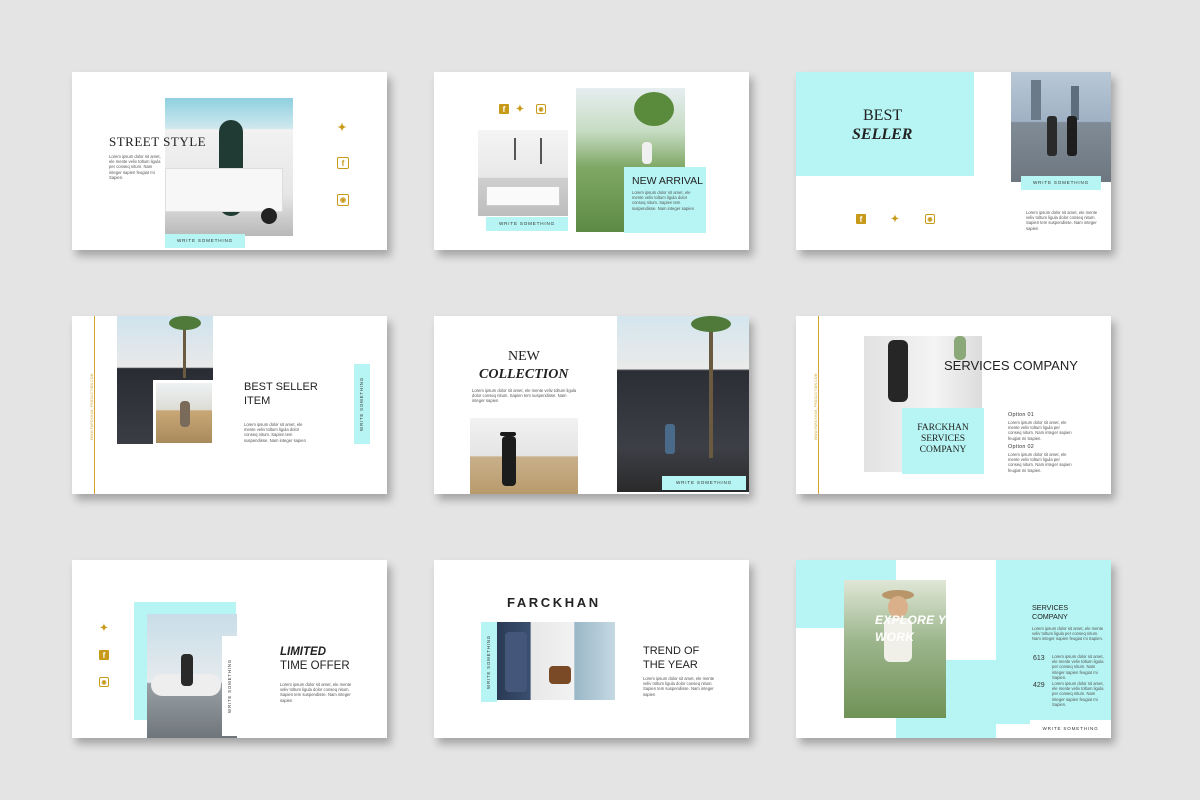  I want to click on city-photo, so click(1061, 127).